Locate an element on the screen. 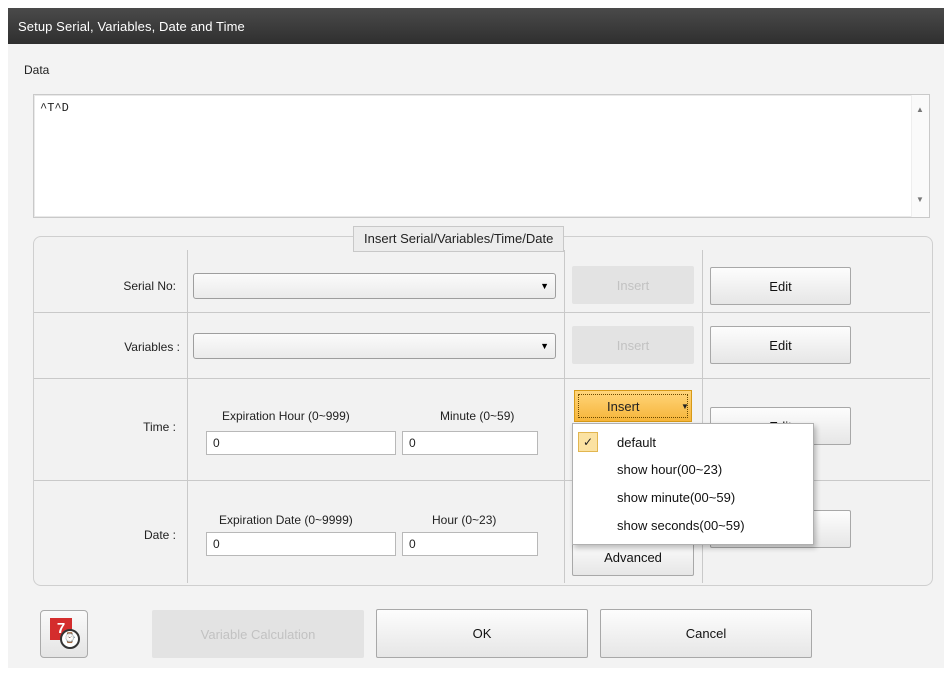  variables-label: Variables : is located at coordinates (152, 347).